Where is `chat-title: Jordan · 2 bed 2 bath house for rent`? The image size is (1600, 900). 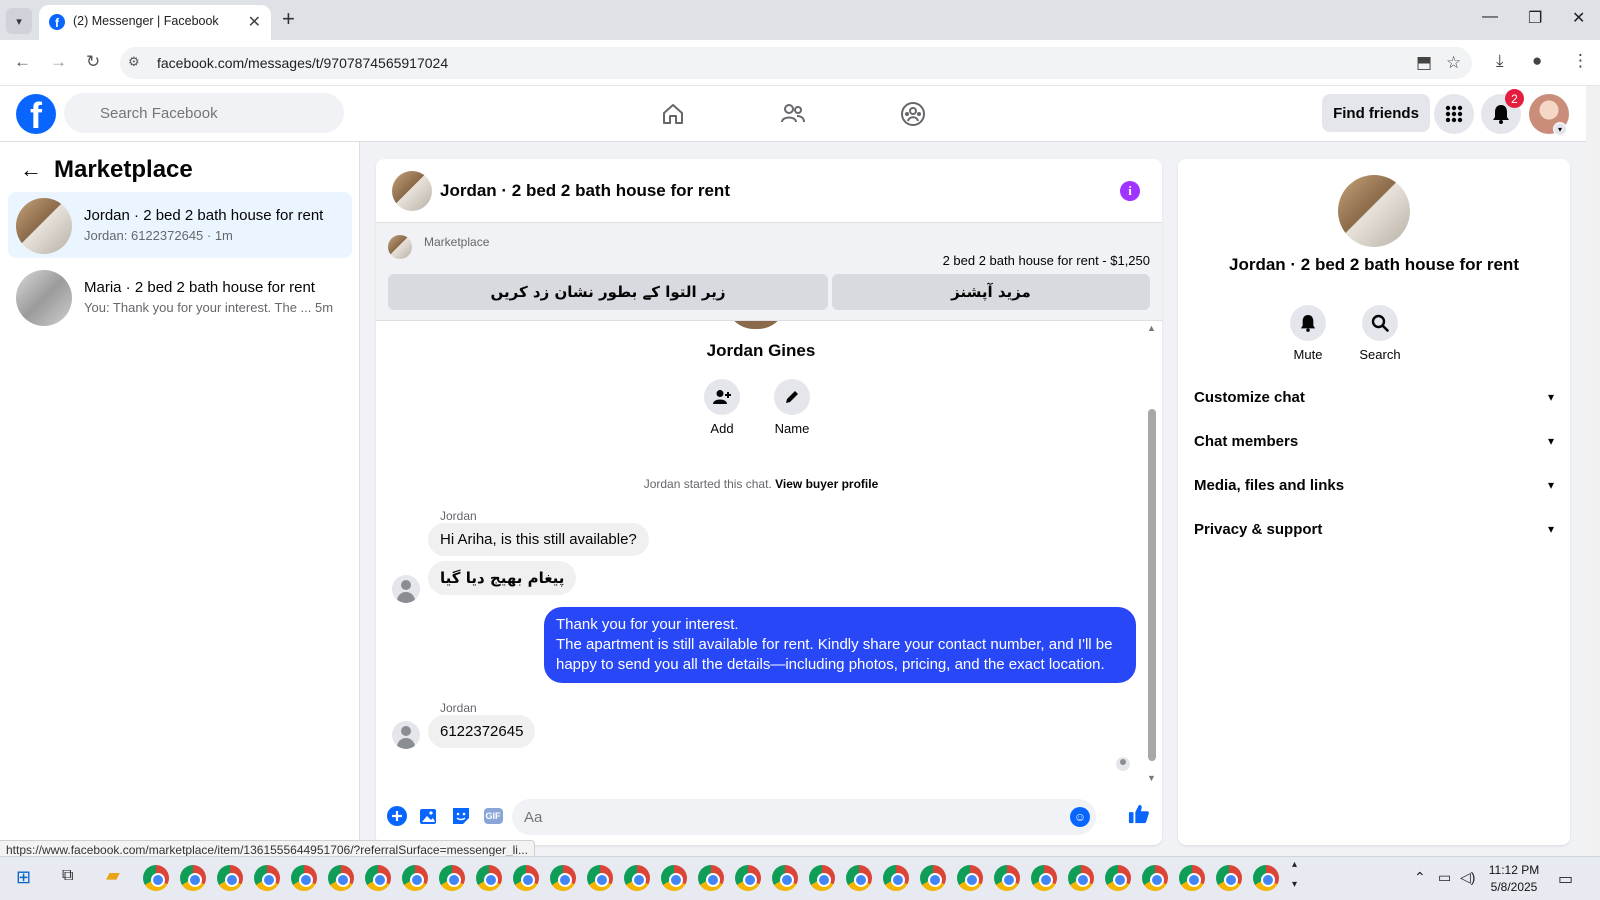 chat-title: Jordan · 2 bed 2 bath house for rent is located at coordinates (585, 191).